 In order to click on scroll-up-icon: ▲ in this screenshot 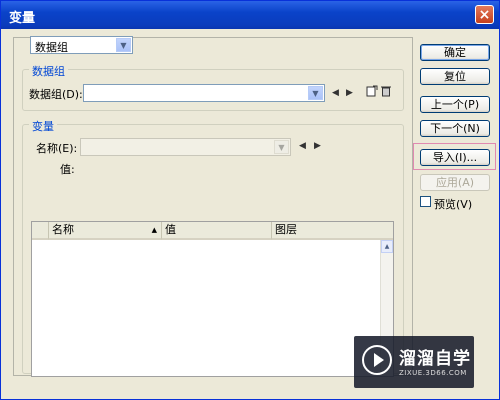, I will do `click(387, 246)`.